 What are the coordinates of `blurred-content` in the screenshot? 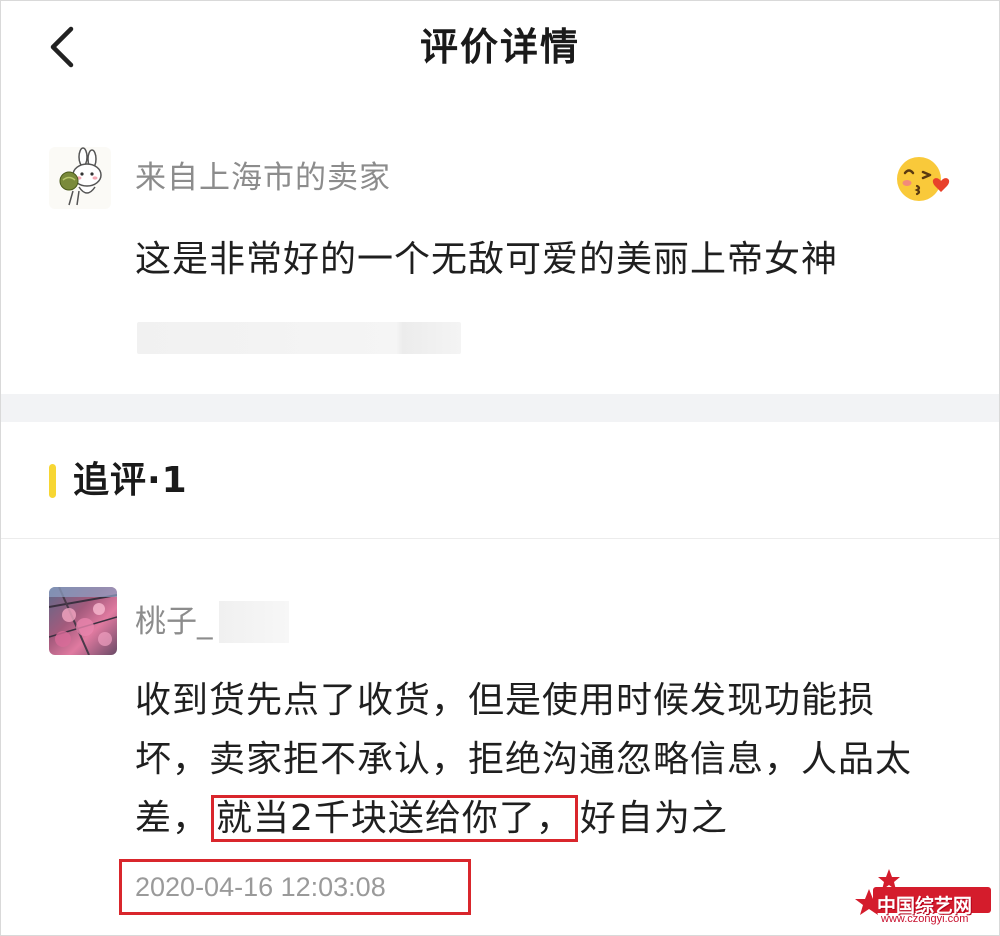 It's located at (299, 338).